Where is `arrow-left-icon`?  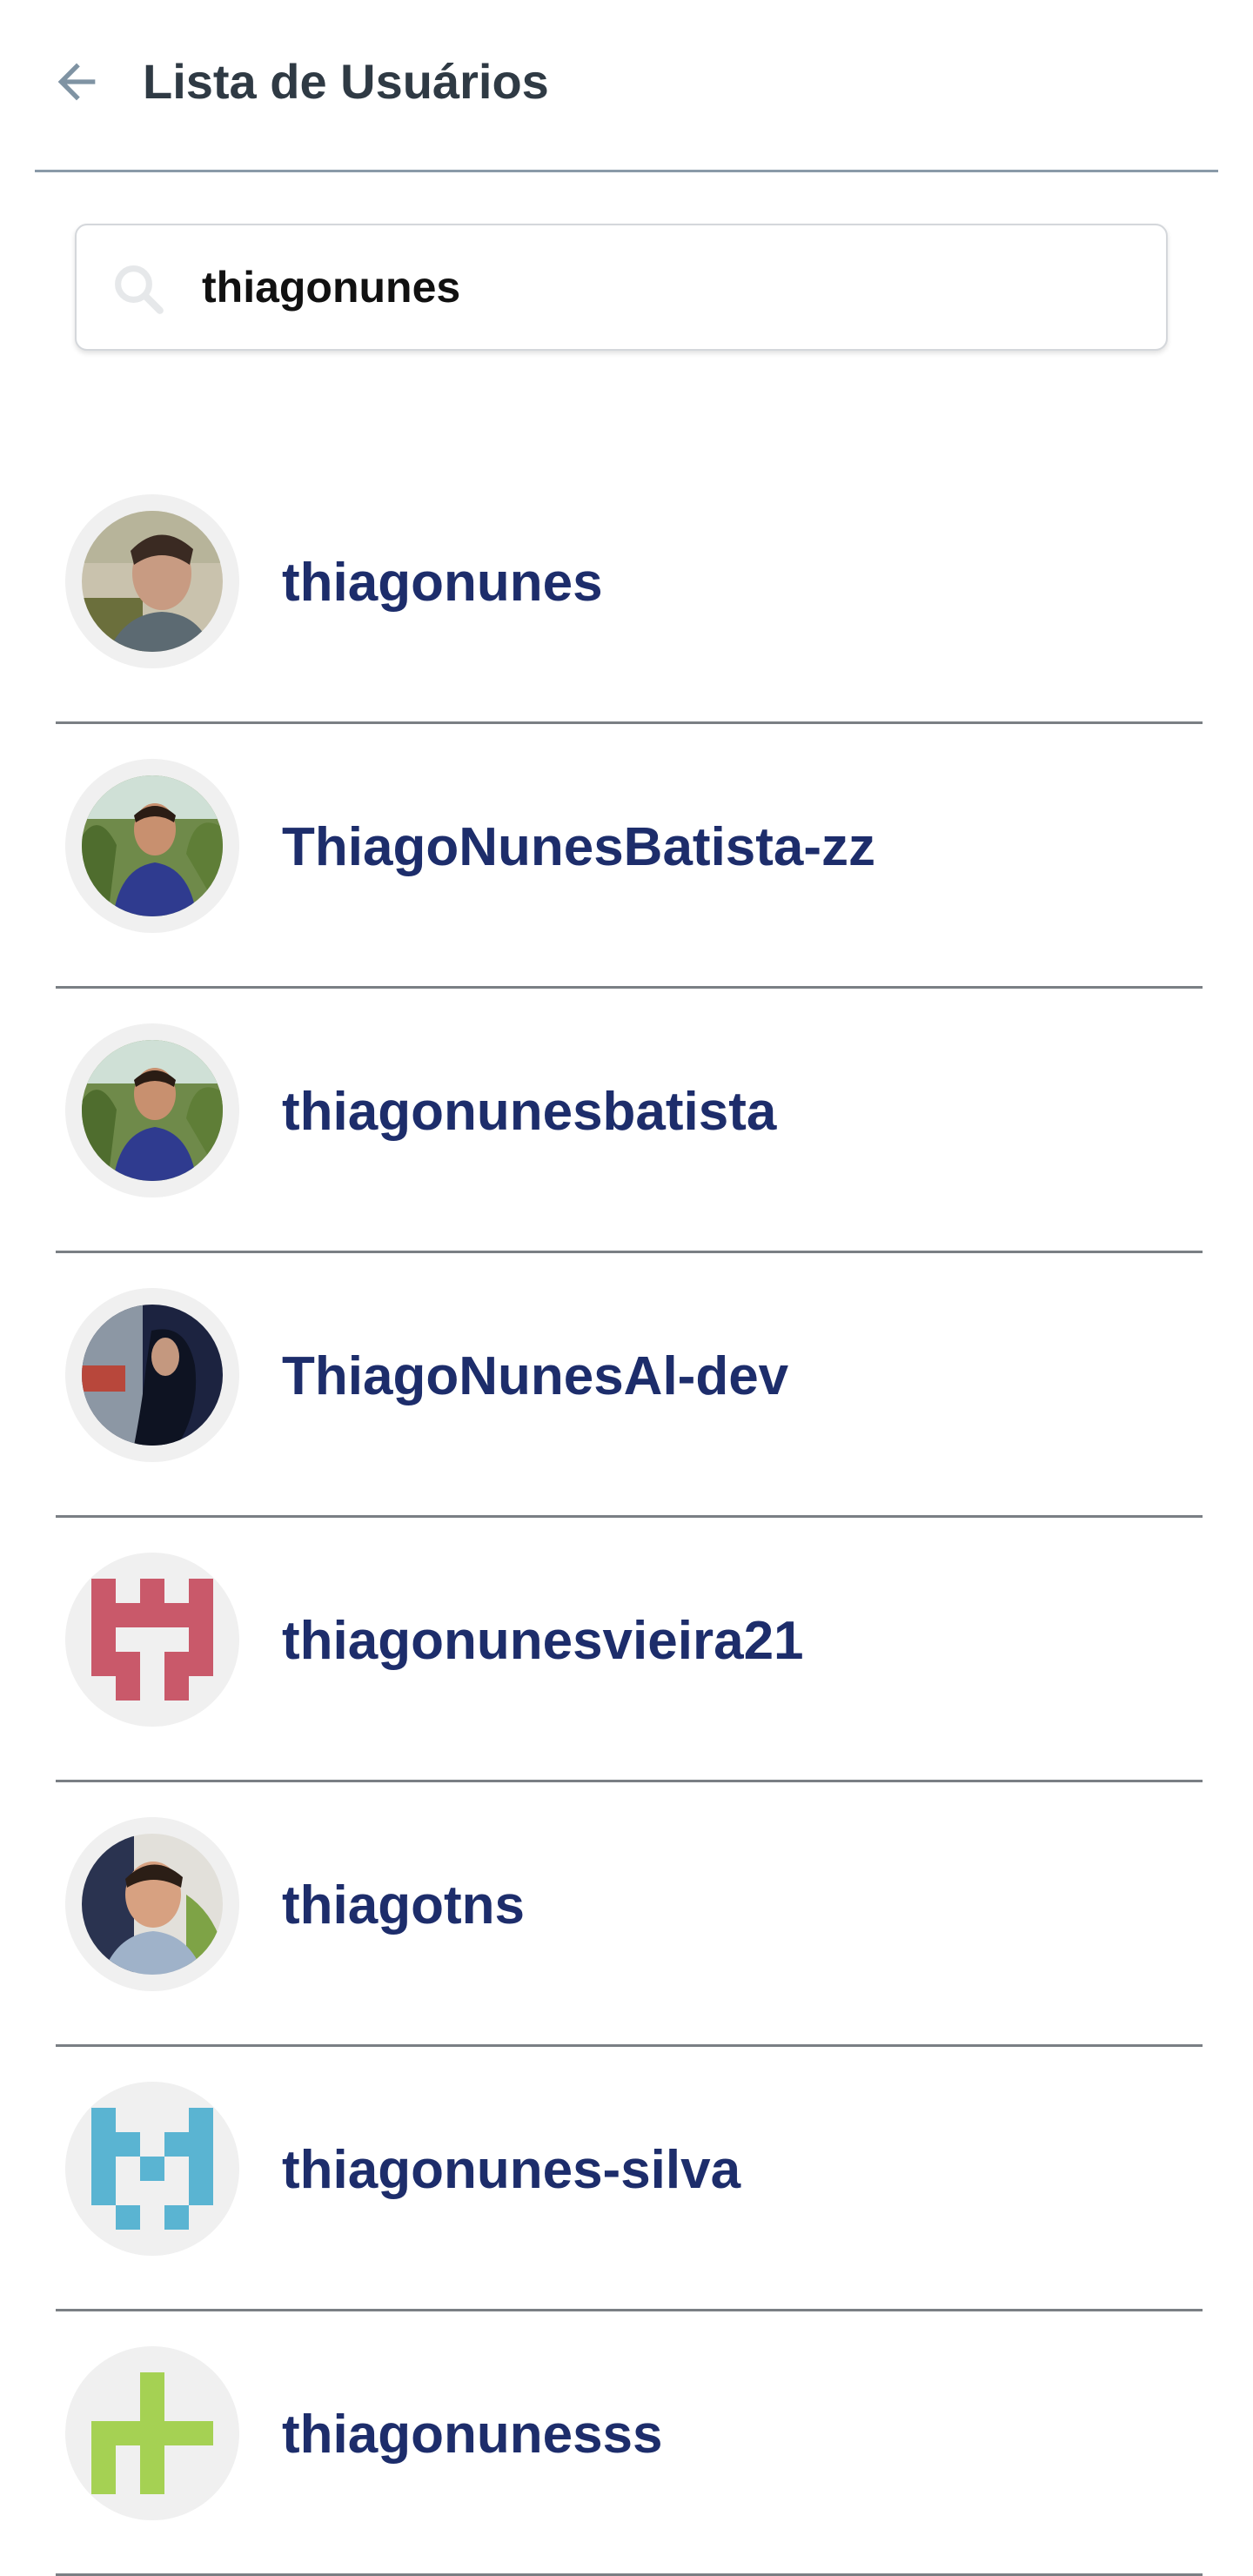
arrow-left-icon is located at coordinates (76, 82).